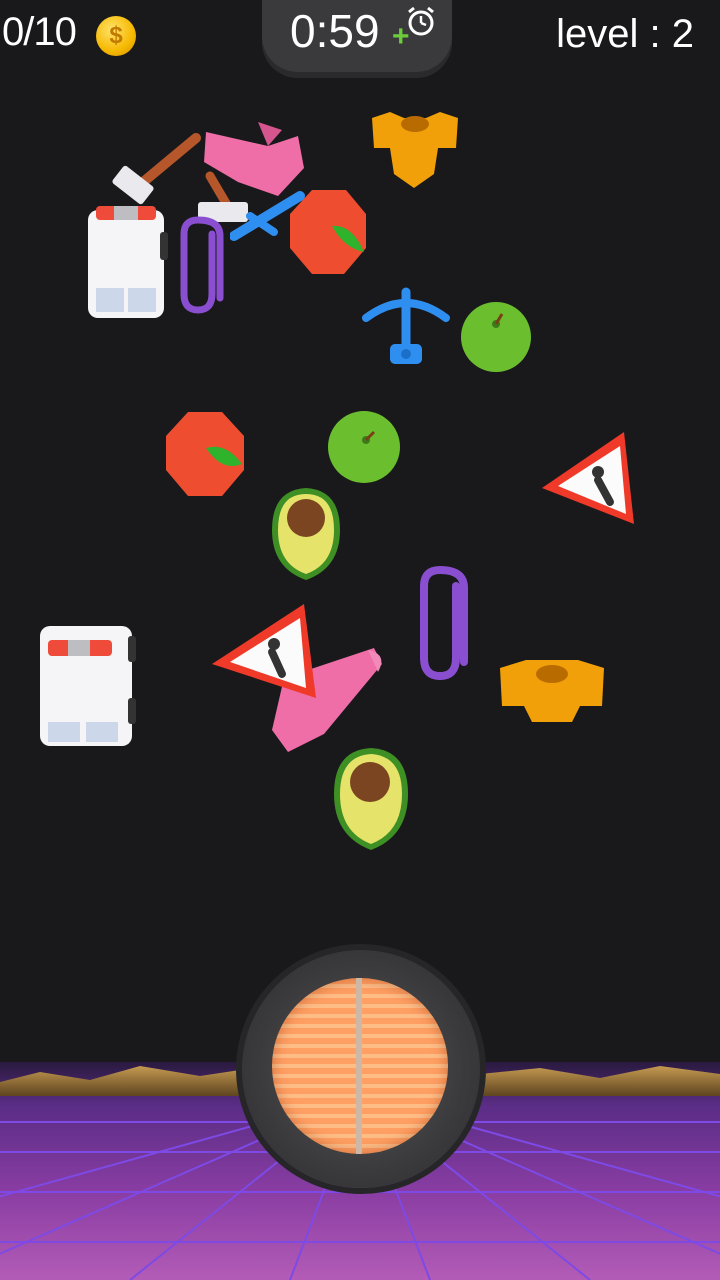 The width and height of the screenshot is (720, 1280). What do you see at coordinates (335, 31) in the screenshot?
I see `countdown-timer: 0:59` at bounding box center [335, 31].